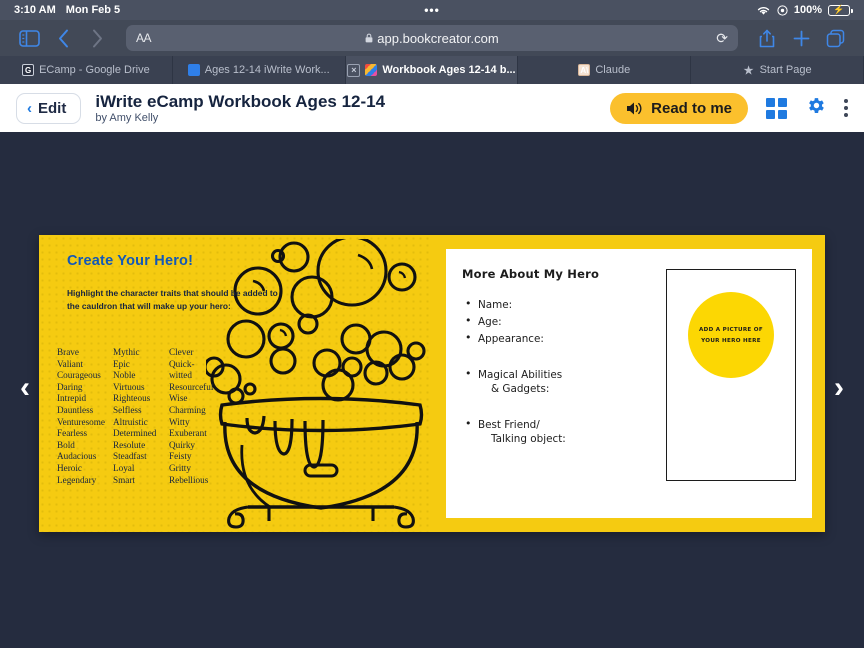 The image size is (864, 648). Describe the element at coordinates (85, 399) in the screenshot. I see `trait-word: Intrepid` at that location.